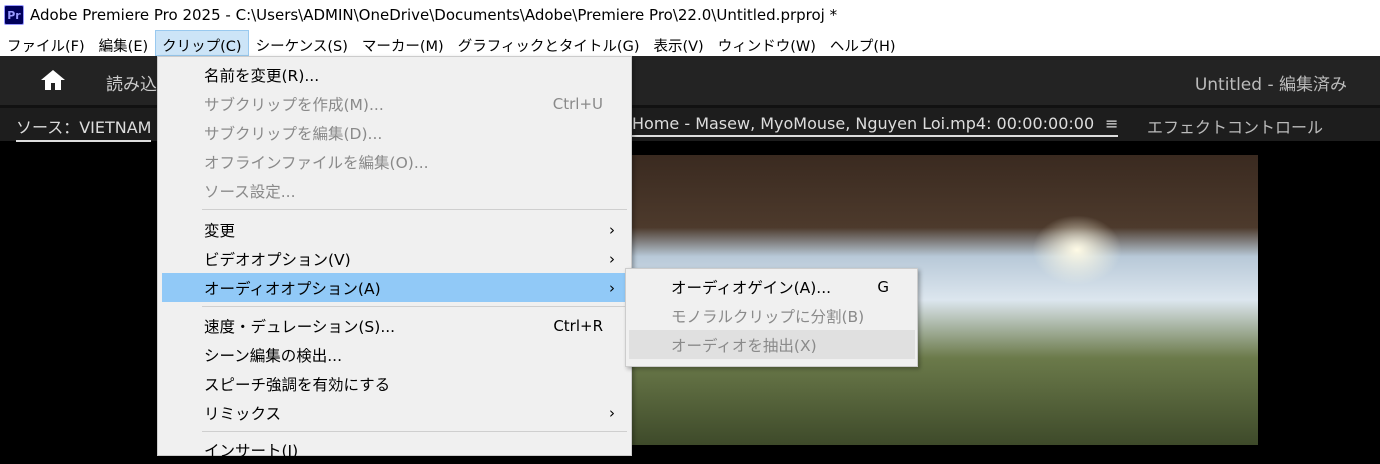 The width and height of the screenshot is (1380, 464). What do you see at coordinates (578, 325) in the screenshot?
I see `shortcut: Ctrl+R` at bounding box center [578, 325].